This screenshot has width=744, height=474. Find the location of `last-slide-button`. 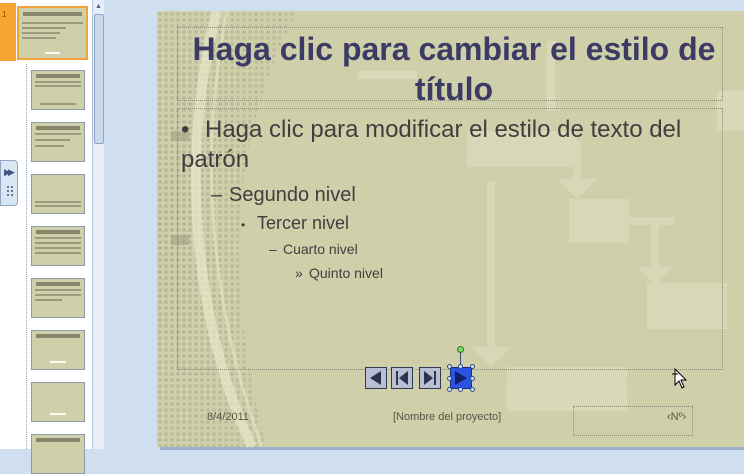

last-slide-button is located at coordinates (430, 378).